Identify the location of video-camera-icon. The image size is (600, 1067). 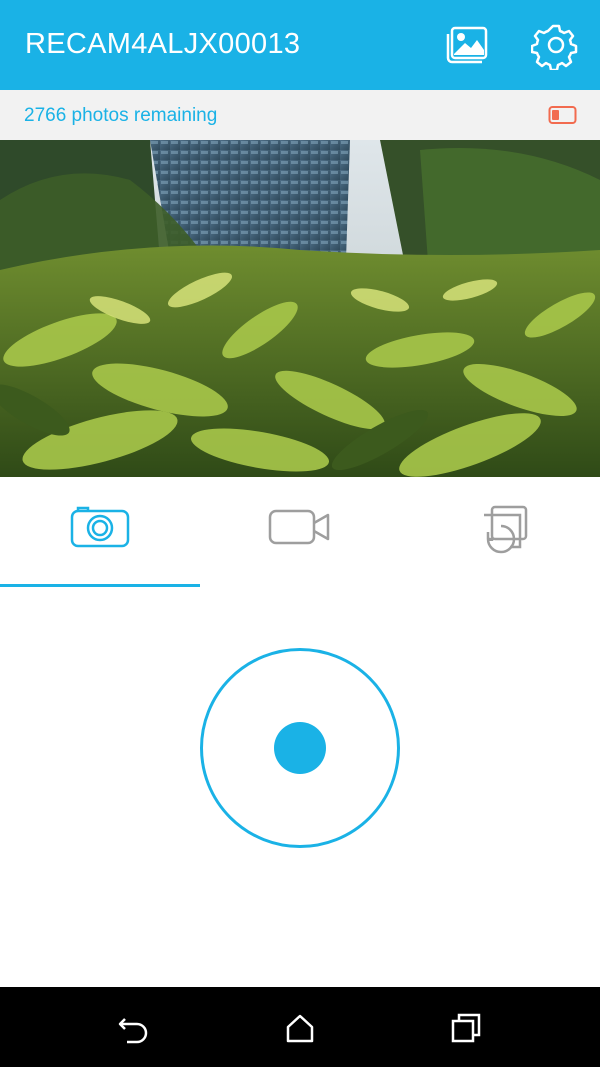
(299, 527).